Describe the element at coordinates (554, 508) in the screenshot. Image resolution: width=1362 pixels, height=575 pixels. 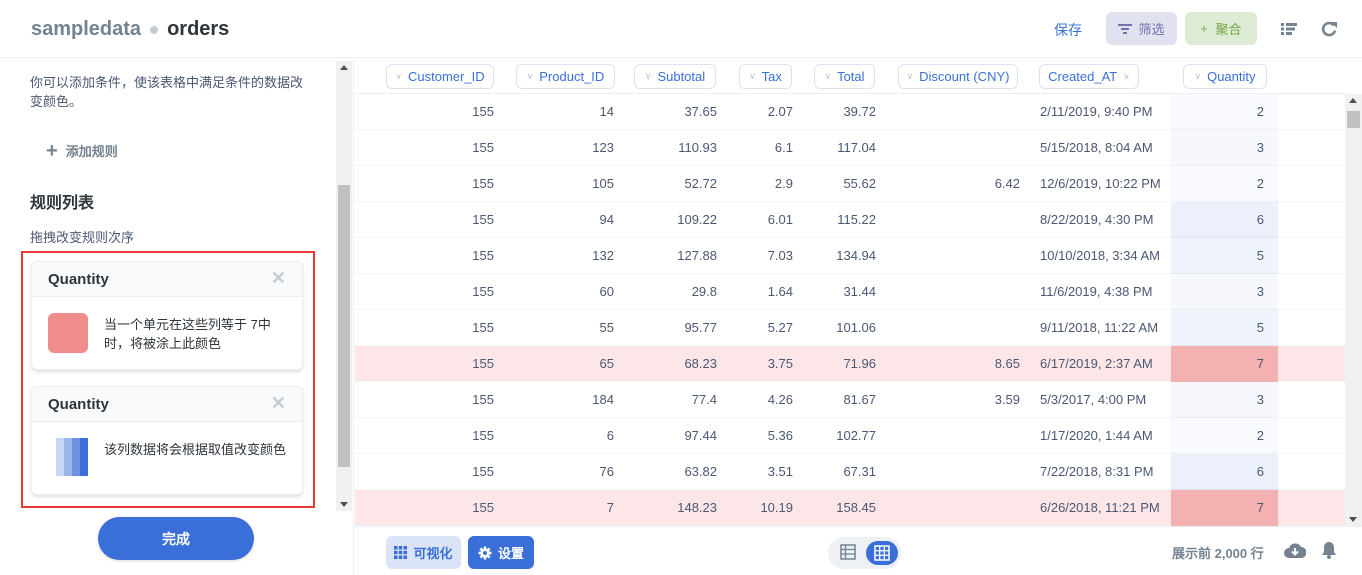
I see `cell-product_id: 7` at that location.